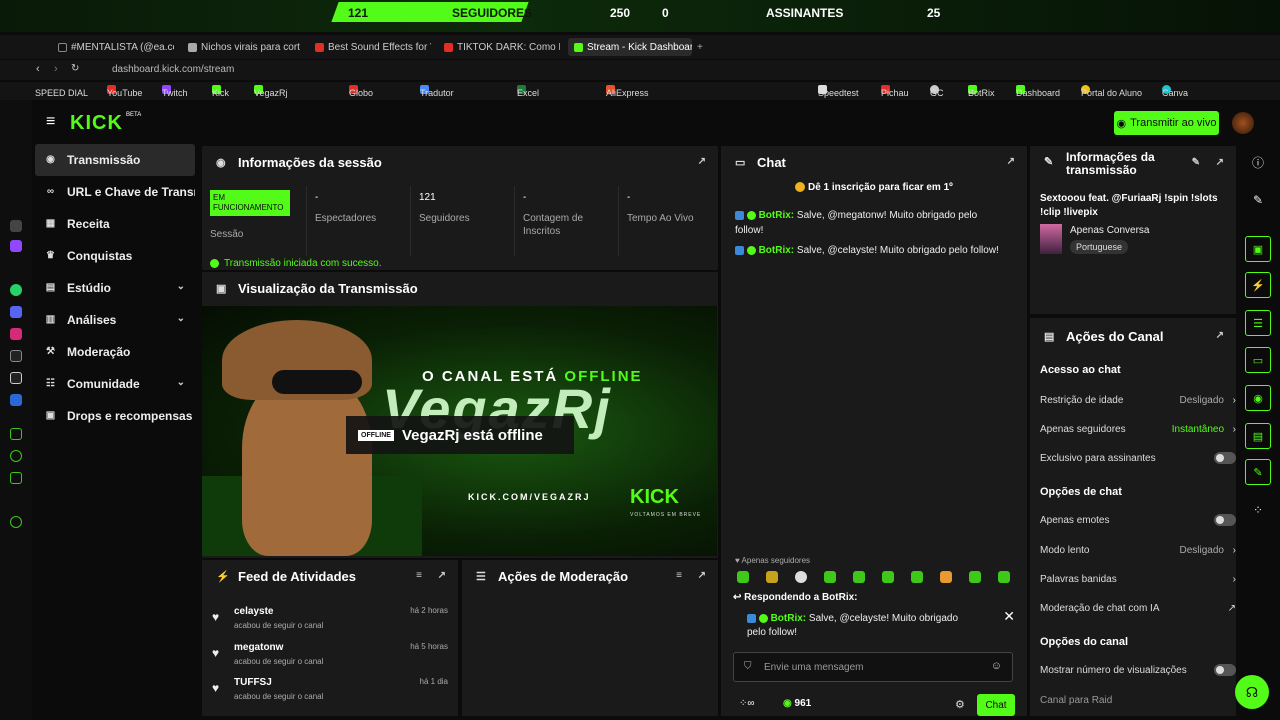  Describe the element at coordinates (1258, 323) in the screenshot. I see `panel-toggle-mod: ☰` at that location.